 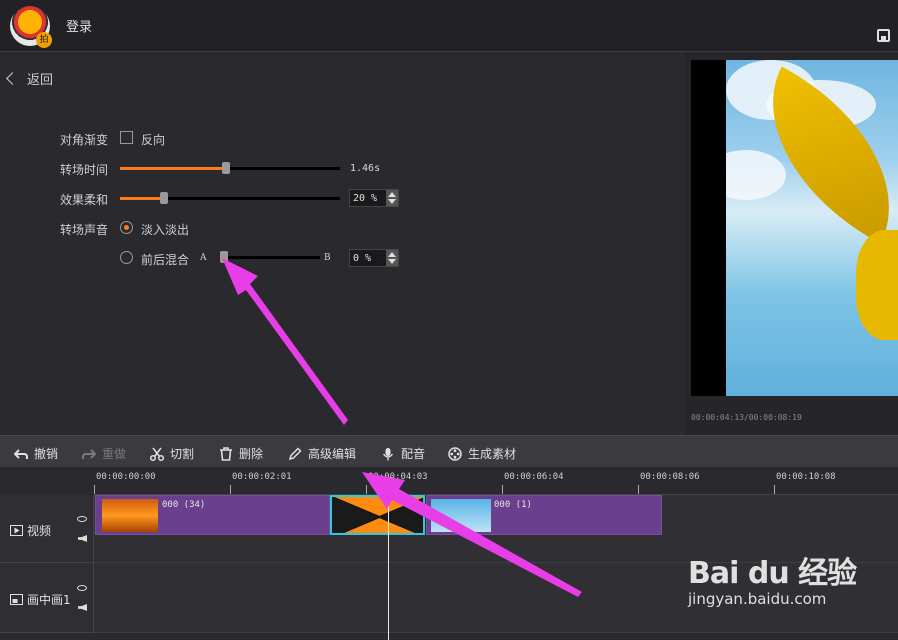 What do you see at coordinates (388, 558) in the screenshot?
I see `playhead-line` at bounding box center [388, 558].